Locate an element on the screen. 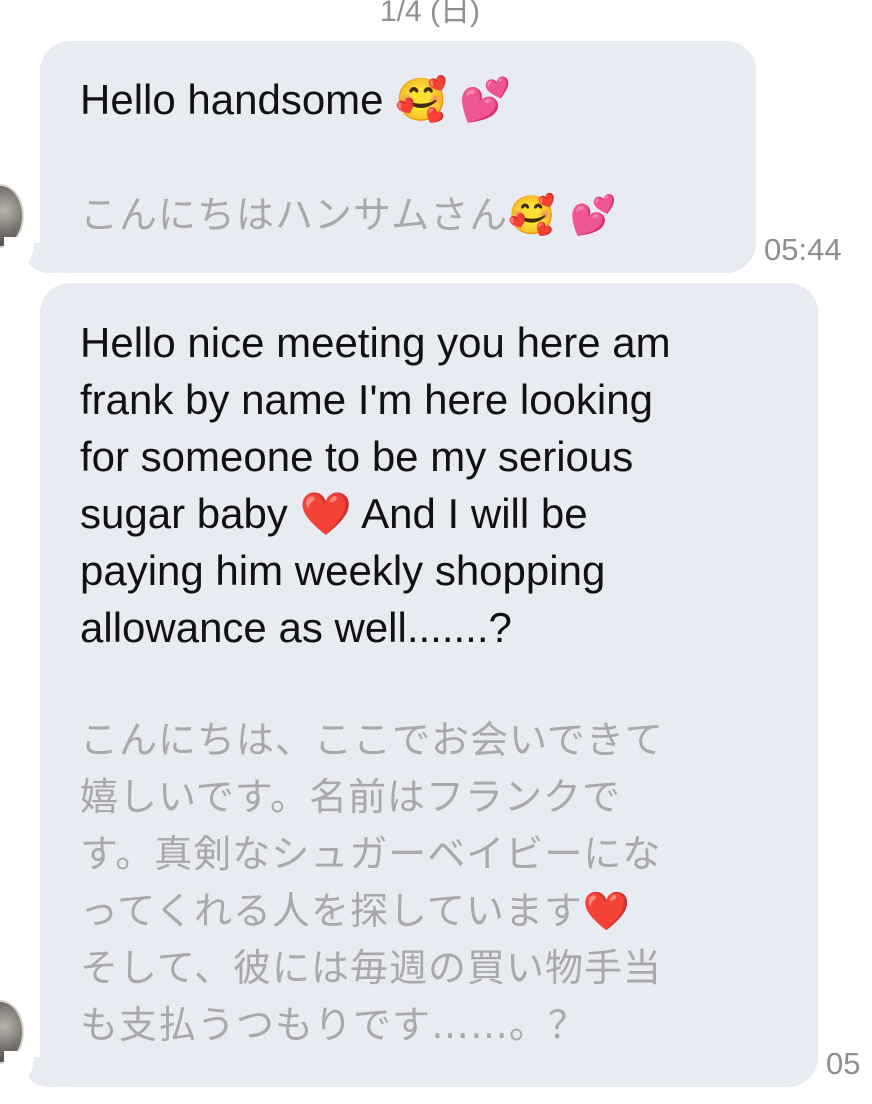 The image size is (872, 1104). message-text: Hello handsome 🥰 💕 is located at coordinates (296, 99).